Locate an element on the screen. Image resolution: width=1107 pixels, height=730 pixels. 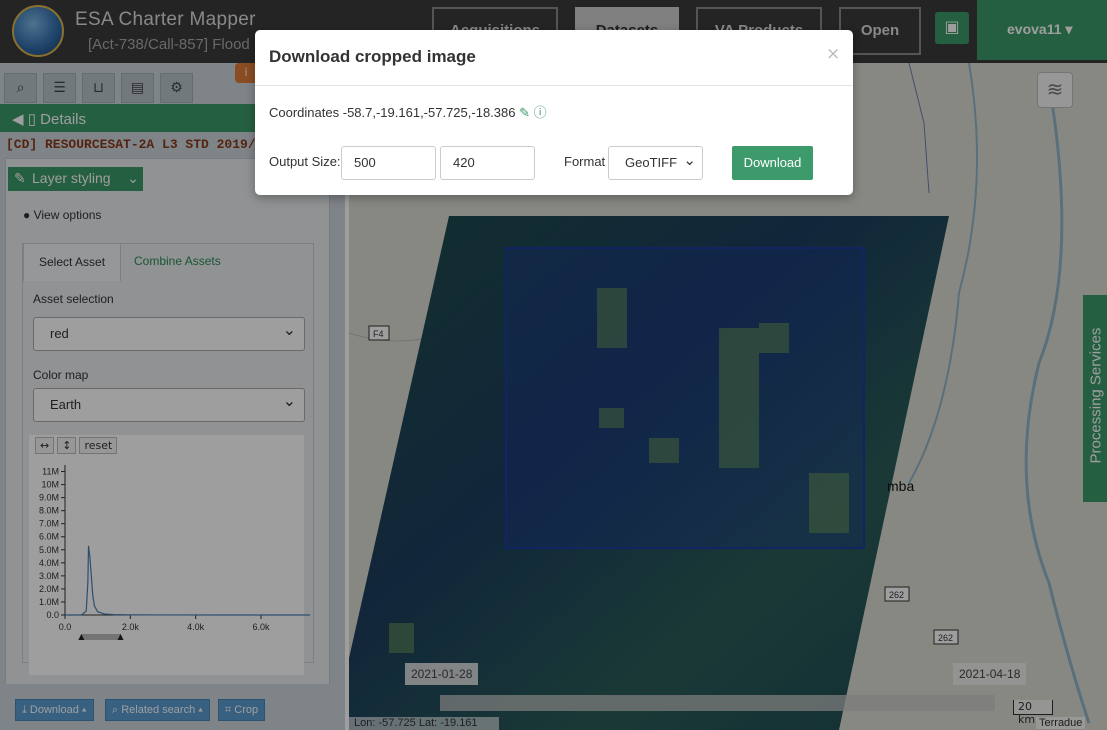
format-select: GeoTIFF ⌄ is located at coordinates (655, 163).